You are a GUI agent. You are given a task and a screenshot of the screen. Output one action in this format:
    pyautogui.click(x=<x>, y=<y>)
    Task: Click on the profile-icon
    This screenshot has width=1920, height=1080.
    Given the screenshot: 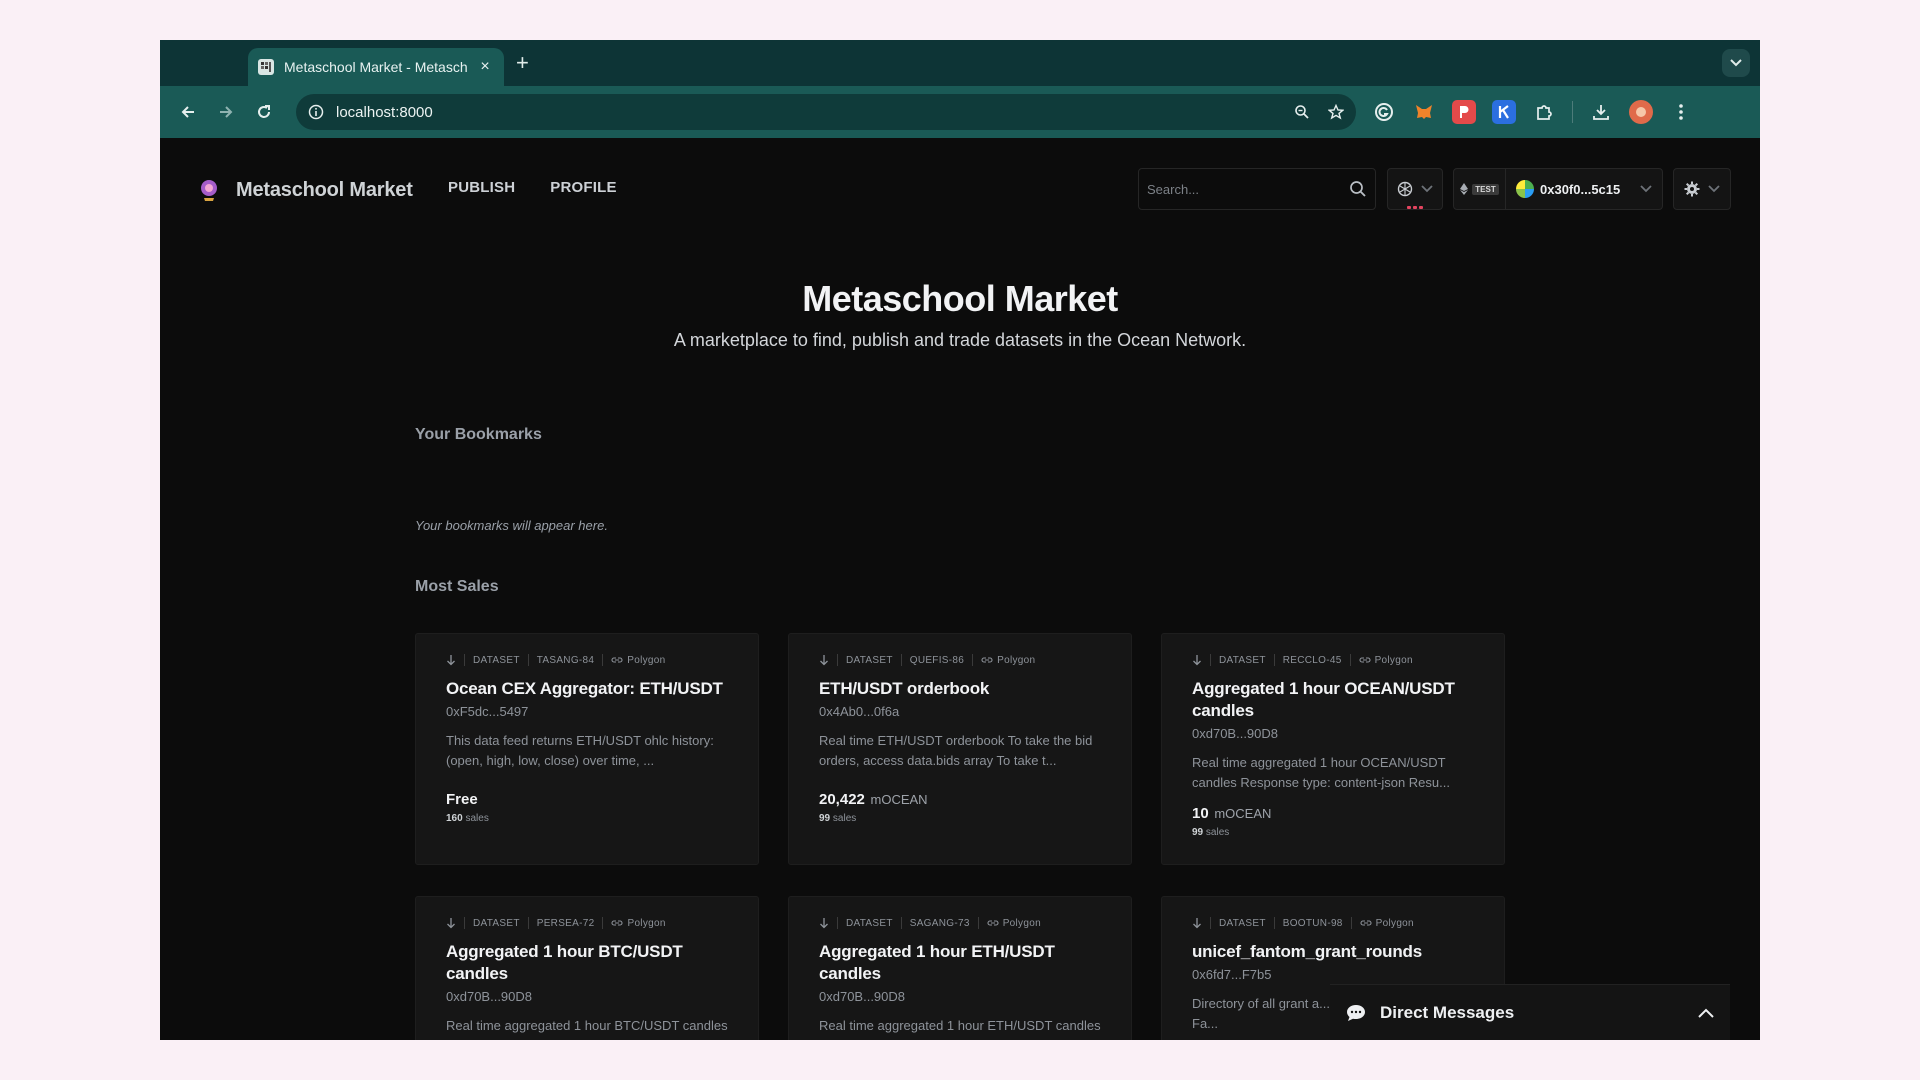 What is the action you would take?
    pyautogui.click(x=1641, y=112)
    